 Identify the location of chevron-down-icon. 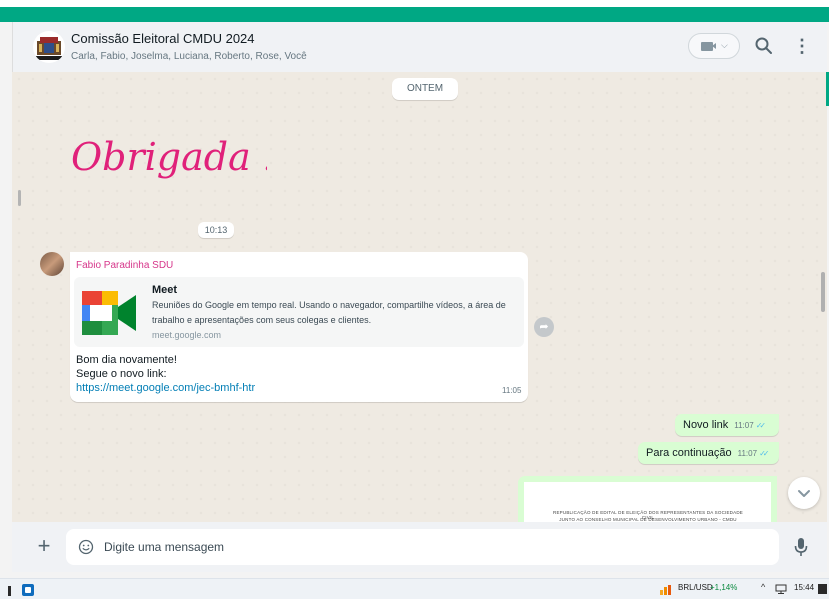
(804, 493).